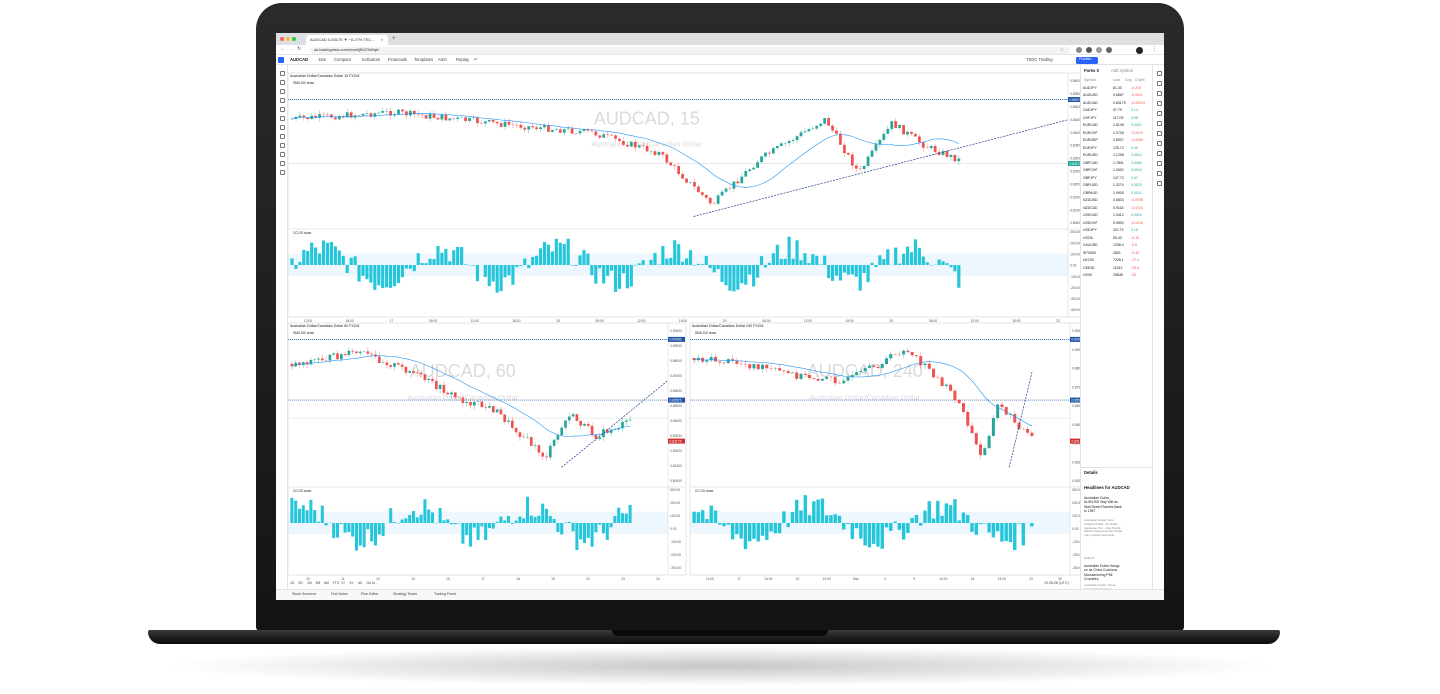 Image resolution: width=1440 pixels, height=694 pixels. I want to click on watchlist-row: NZDCAD 0.9118 -0.0013, so click(1117, 209).